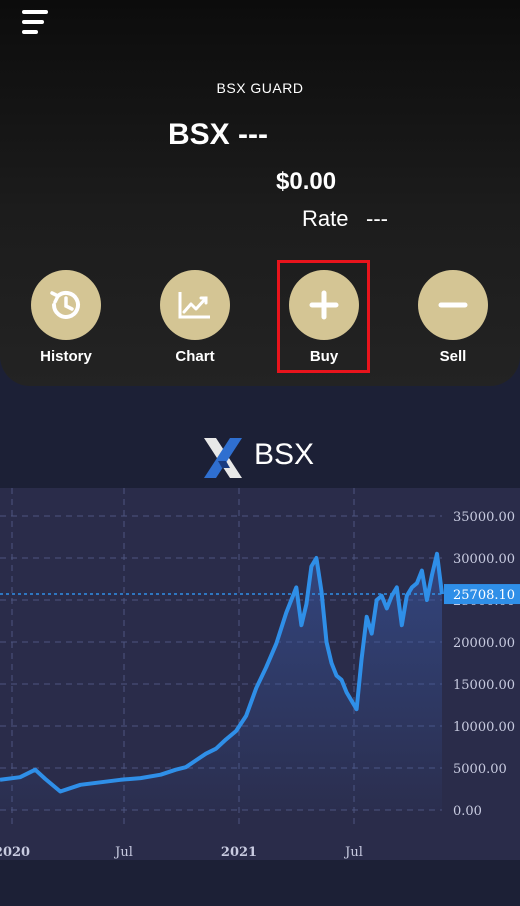  Describe the element at coordinates (36, 23) in the screenshot. I see `menu-icon` at that location.